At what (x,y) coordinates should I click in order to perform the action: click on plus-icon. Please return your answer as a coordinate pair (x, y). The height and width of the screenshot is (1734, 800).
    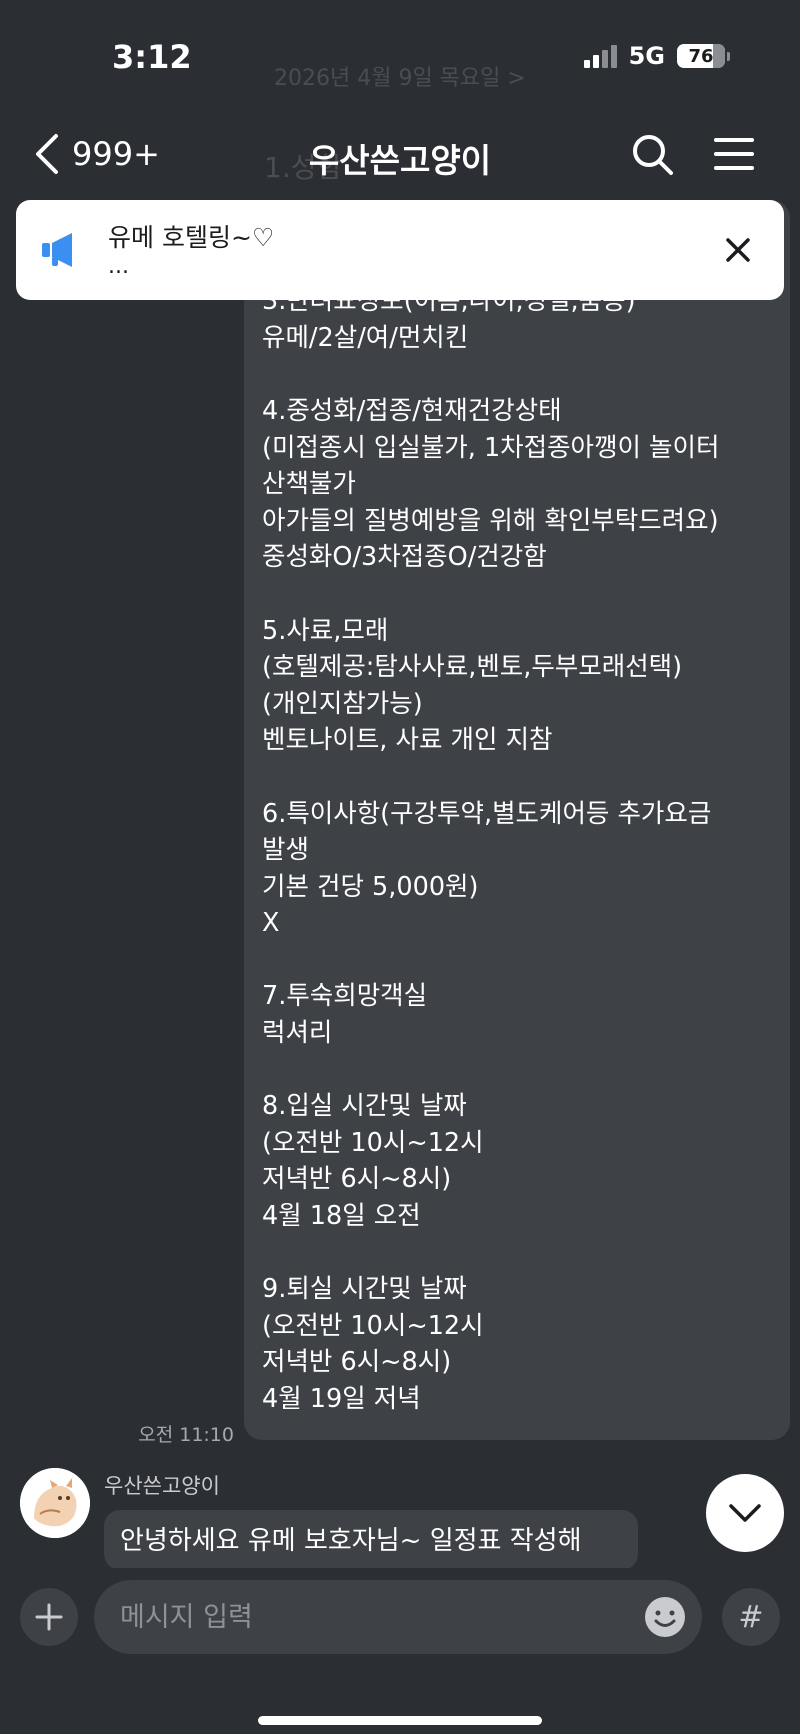
    Looking at the image, I should click on (49, 1617).